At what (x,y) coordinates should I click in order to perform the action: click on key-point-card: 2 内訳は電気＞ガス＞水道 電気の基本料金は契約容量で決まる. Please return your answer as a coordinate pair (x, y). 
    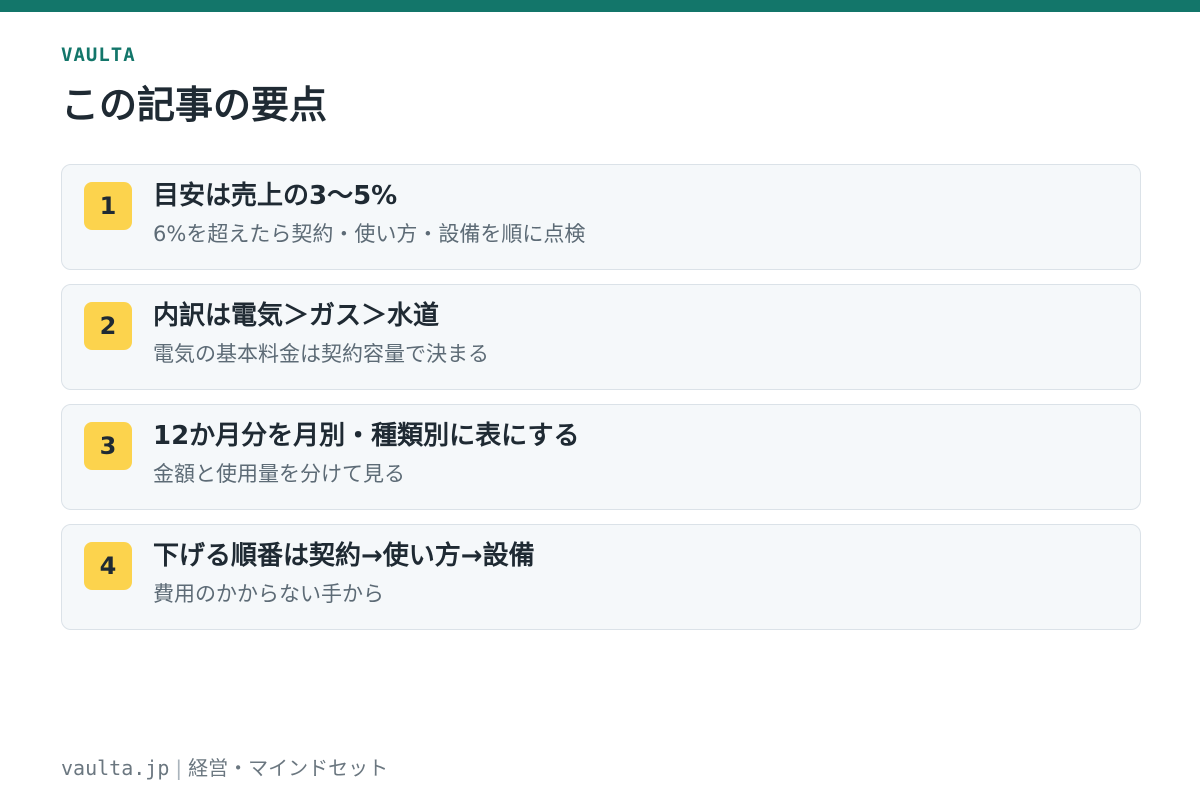
    Looking at the image, I should click on (601, 337).